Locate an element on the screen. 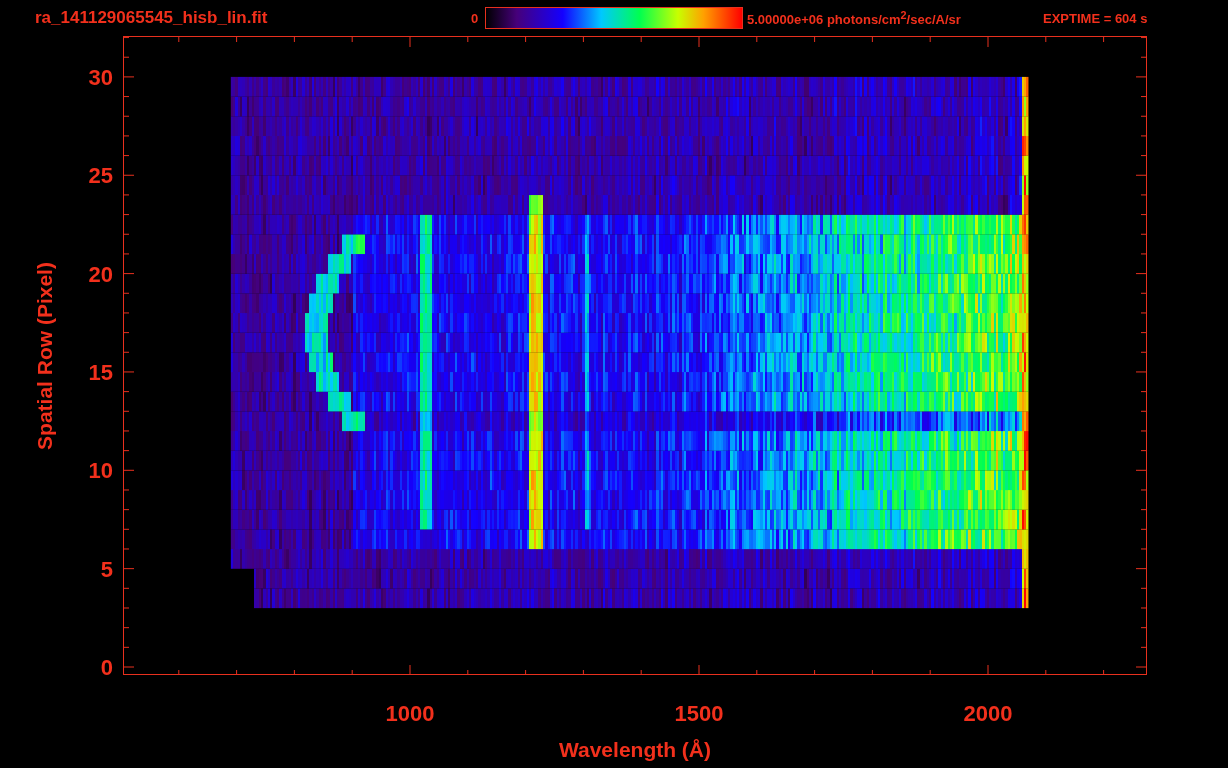 The image size is (1228, 768). y-tick-label: 25 is located at coordinates (100, 176).